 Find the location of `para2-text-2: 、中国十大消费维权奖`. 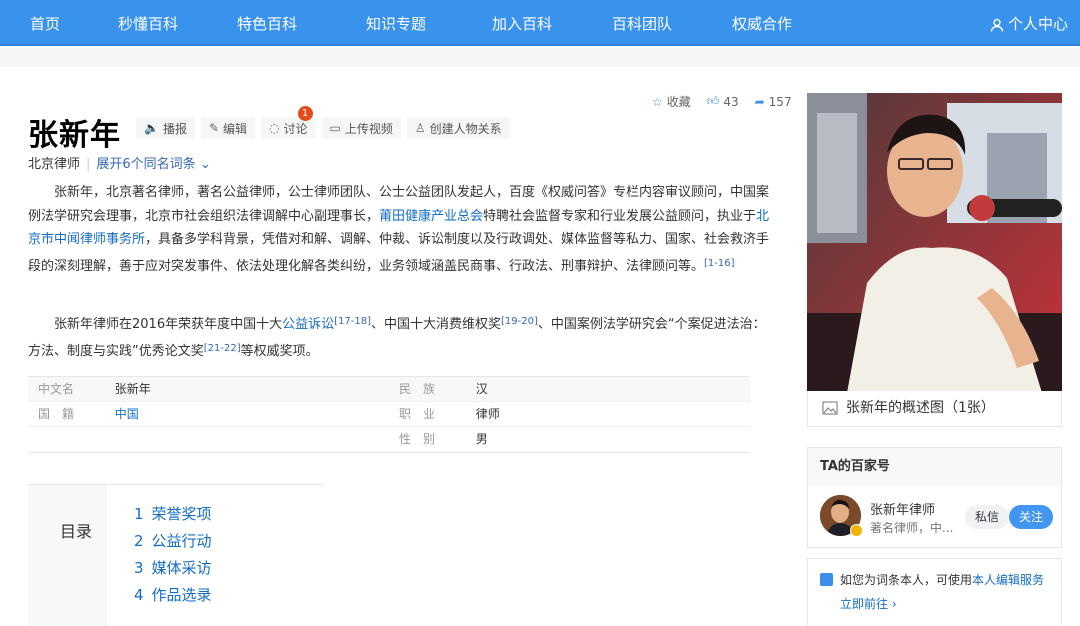

para2-text-2: 、中国十大消费维权奖 is located at coordinates (435, 324).